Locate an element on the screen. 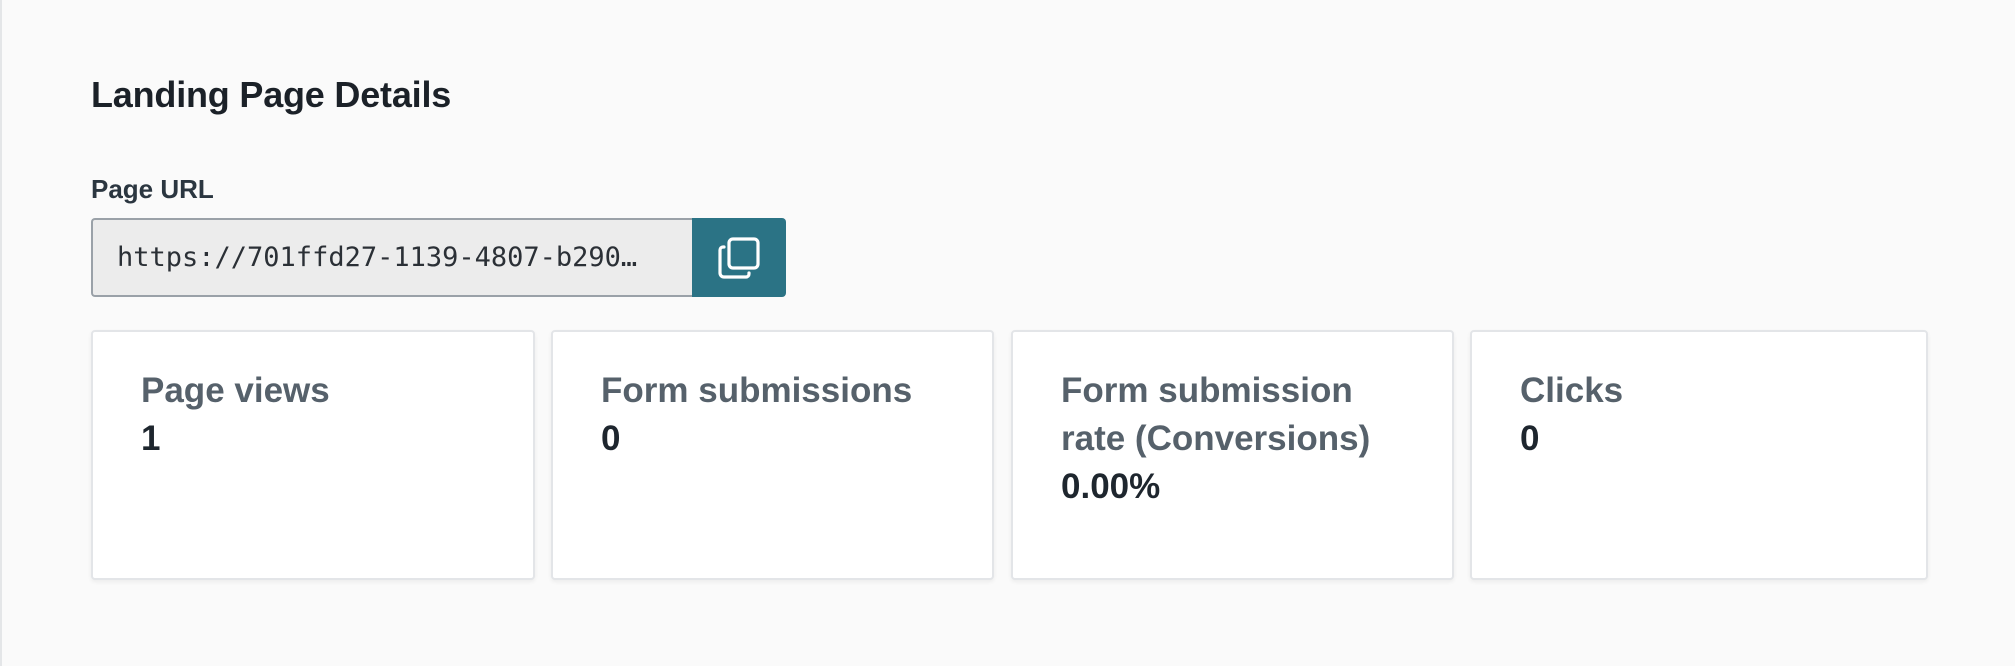 This screenshot has width=2015, height=666. copy-url-button is located at coordinates (739, 257).